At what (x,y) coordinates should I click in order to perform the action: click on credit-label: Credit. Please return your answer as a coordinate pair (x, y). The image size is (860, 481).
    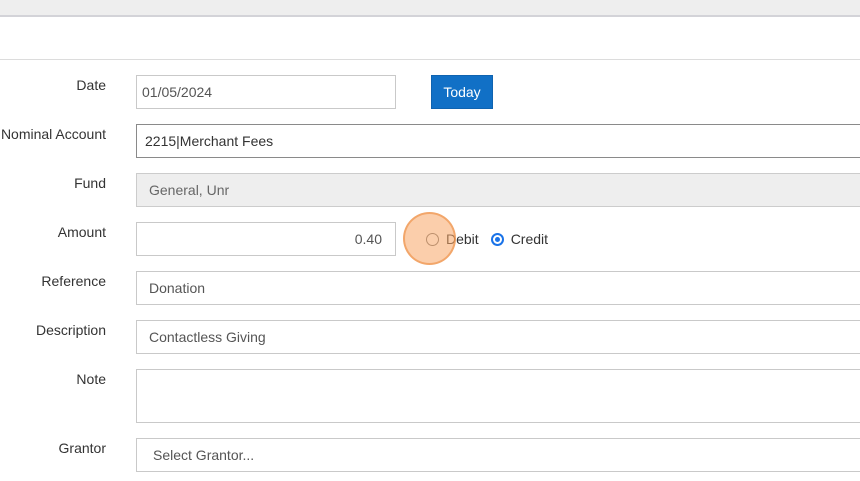
    Looking at the image, I should click on (529, 239).